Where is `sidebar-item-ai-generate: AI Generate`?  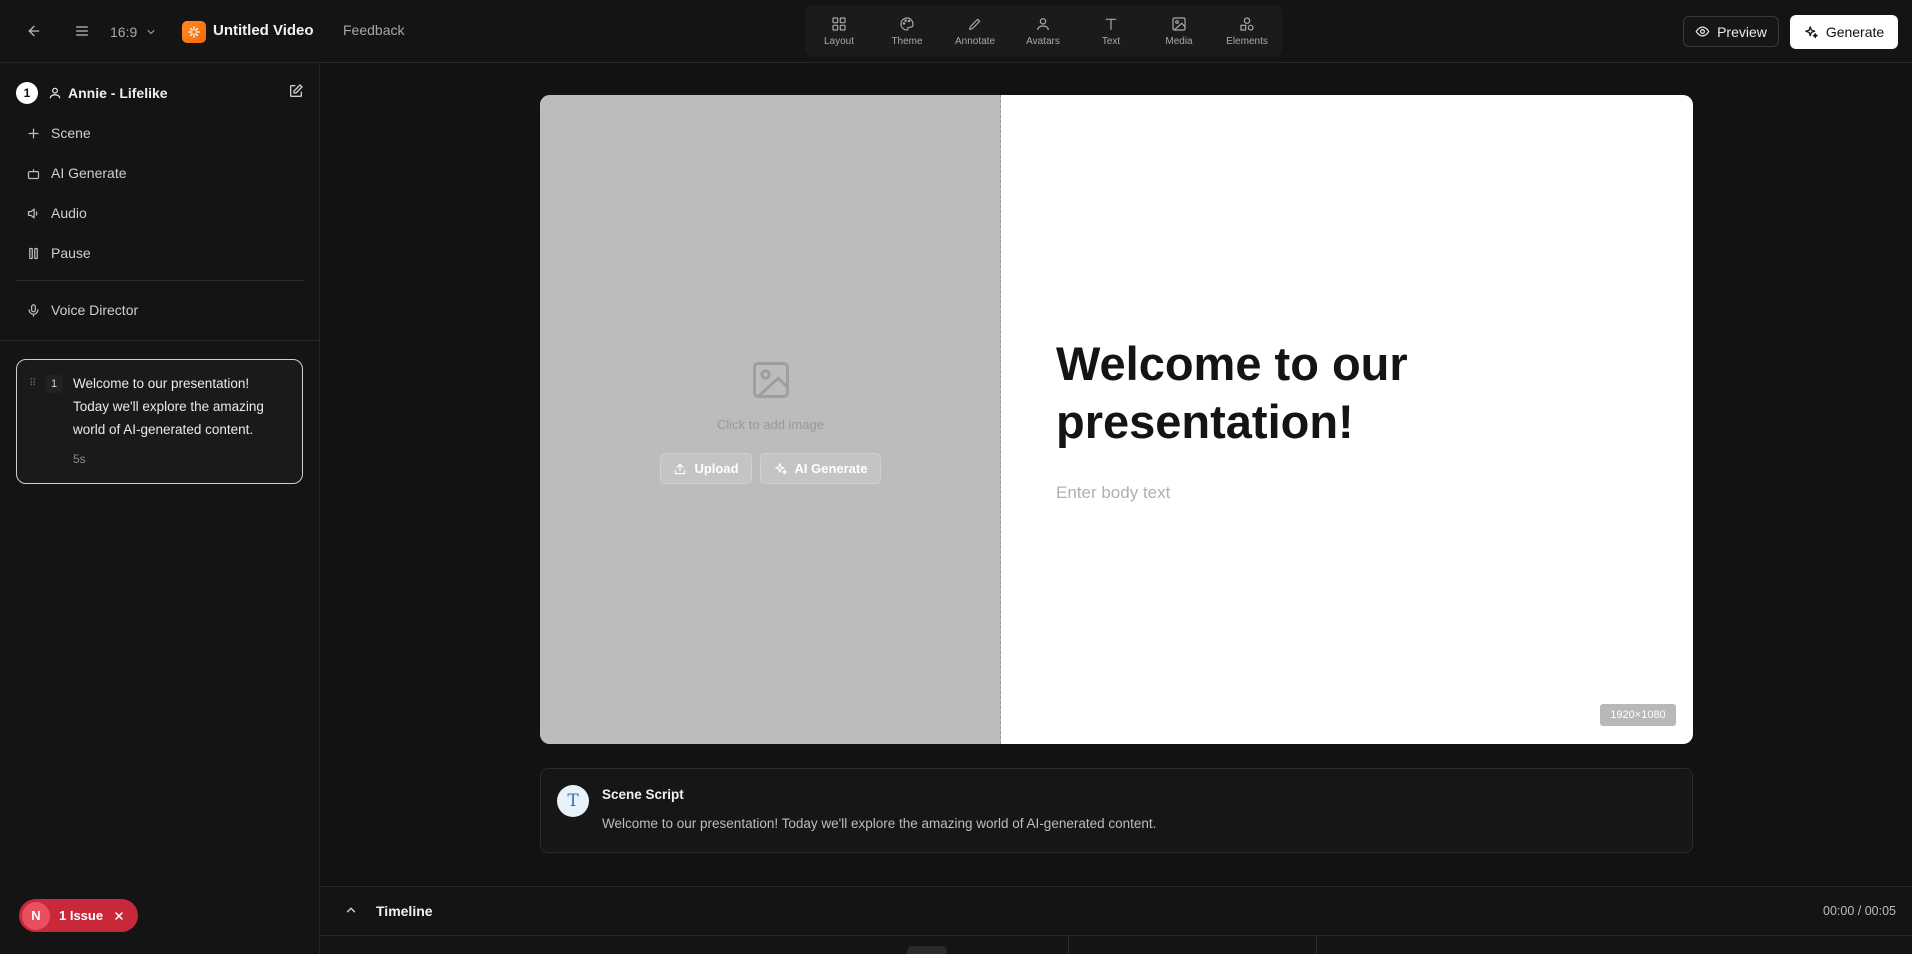 sidebar-item-ai-generate: AI Generate is located at coordinates (76, 173).